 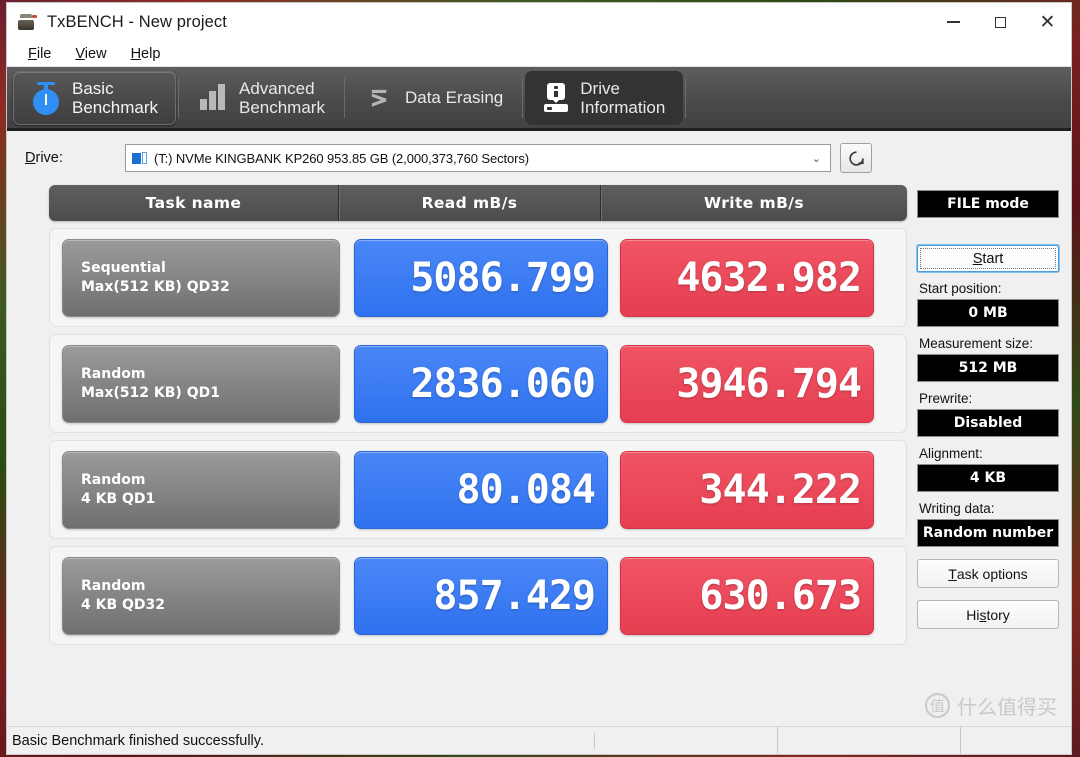 What do you see at coordinates (95, 53) in the screenshot?
I see `menu-view-rest: iew` at bounding box center [95, 53].